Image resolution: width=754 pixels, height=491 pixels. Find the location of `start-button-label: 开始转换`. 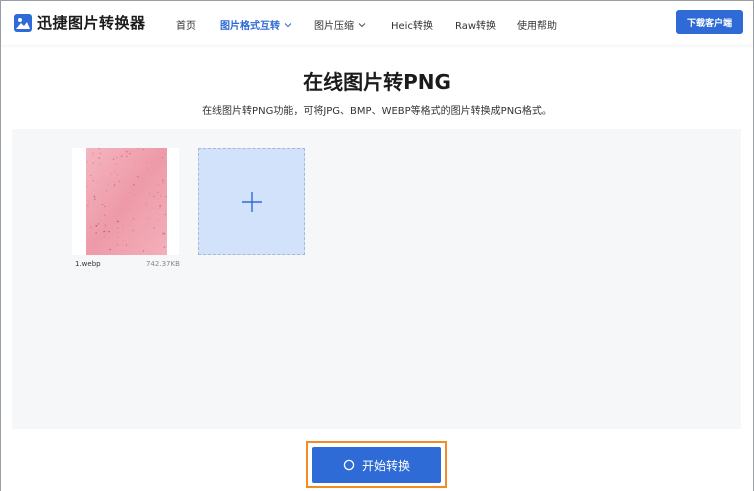

start-button-label: 开始转换 is located at coordinates (385, 465).